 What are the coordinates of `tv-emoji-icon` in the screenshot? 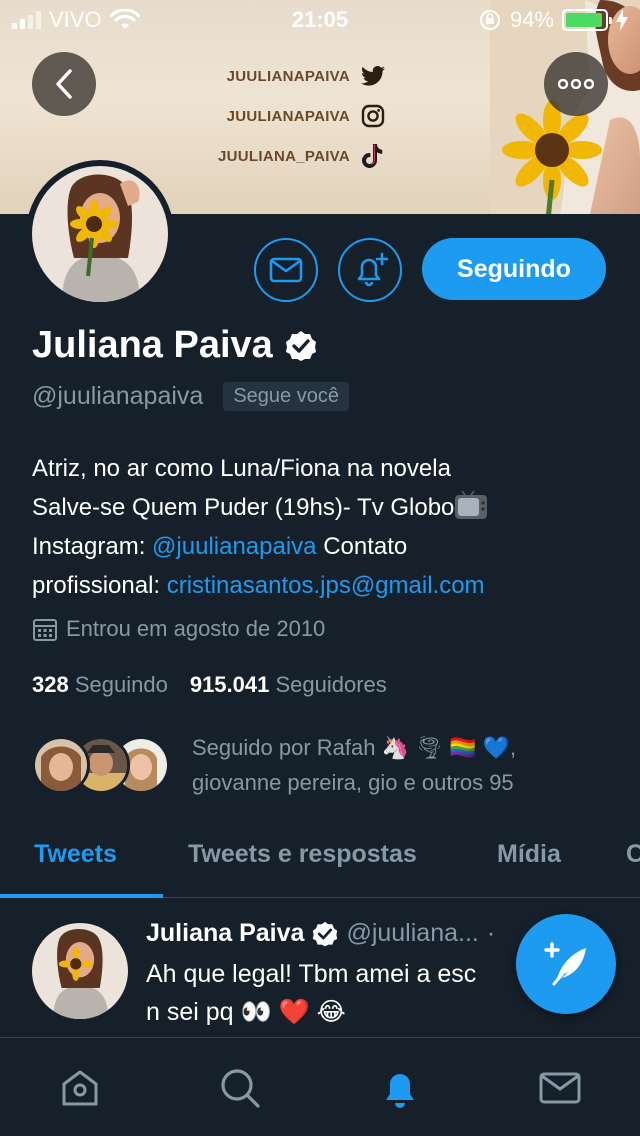 It's located at (471, 505).